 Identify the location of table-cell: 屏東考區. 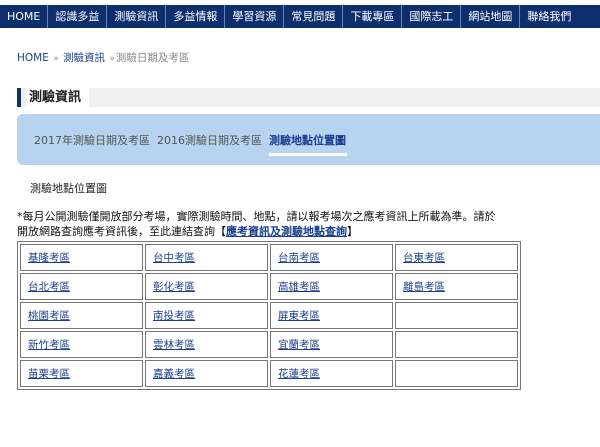
(331, 315).